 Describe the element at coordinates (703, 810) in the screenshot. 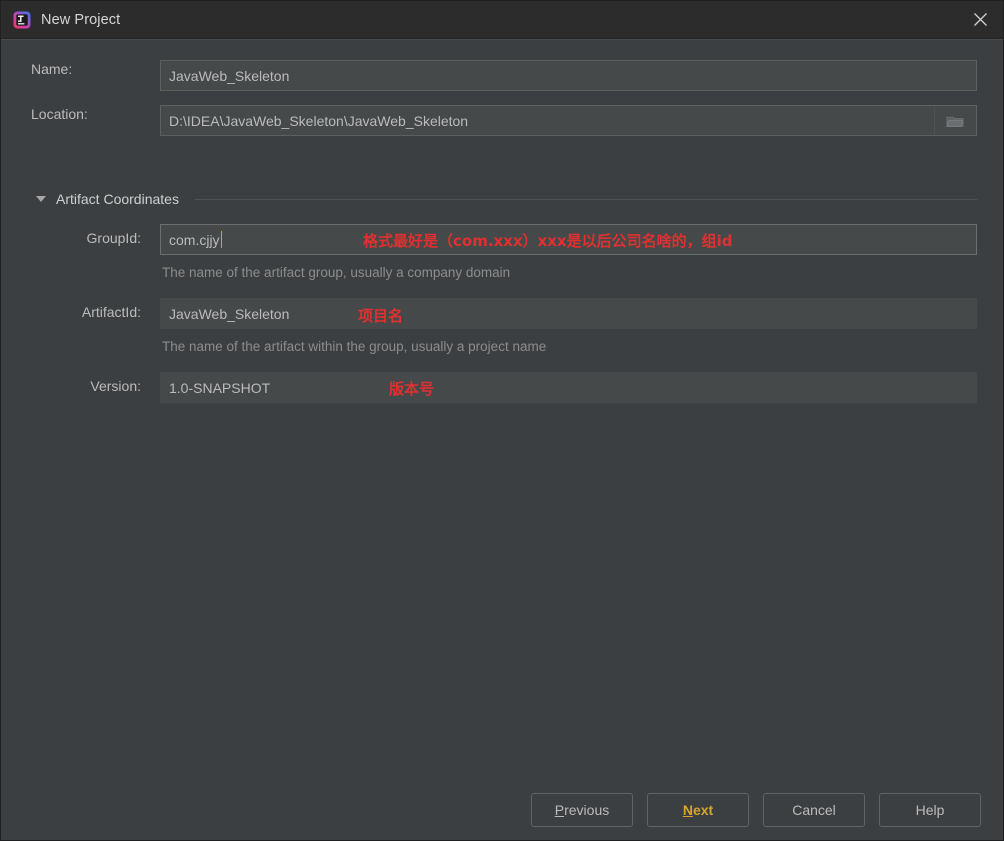

I see `next-button-label: ext` at that location.